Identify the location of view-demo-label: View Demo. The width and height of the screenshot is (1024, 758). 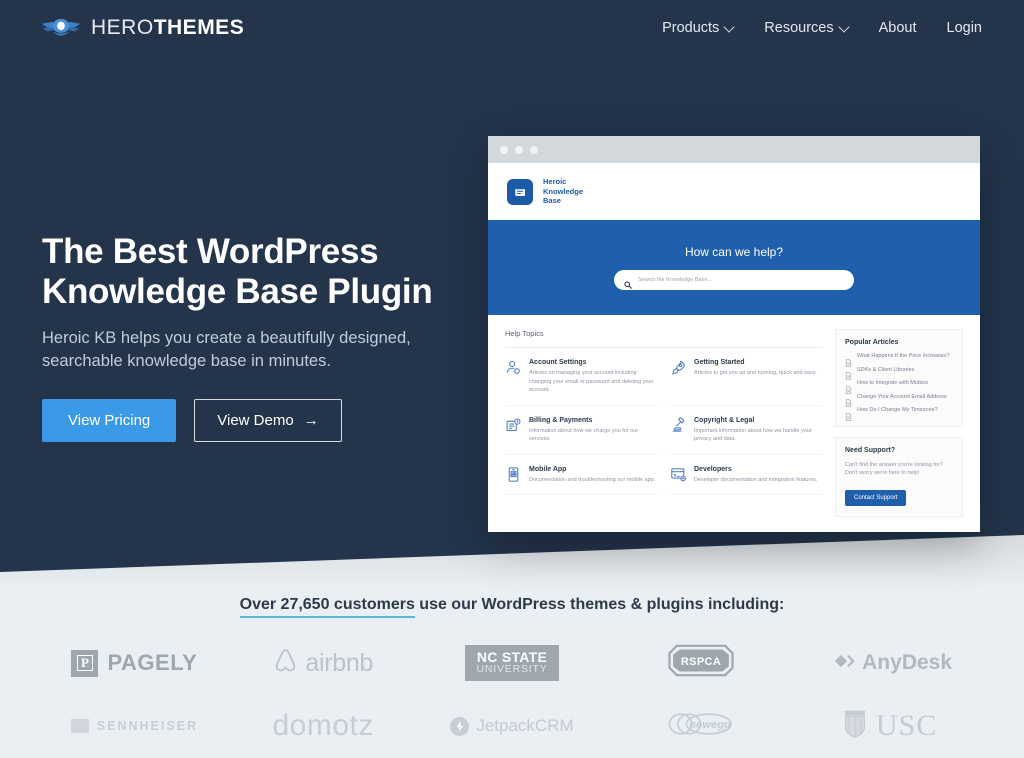
(255, 420).